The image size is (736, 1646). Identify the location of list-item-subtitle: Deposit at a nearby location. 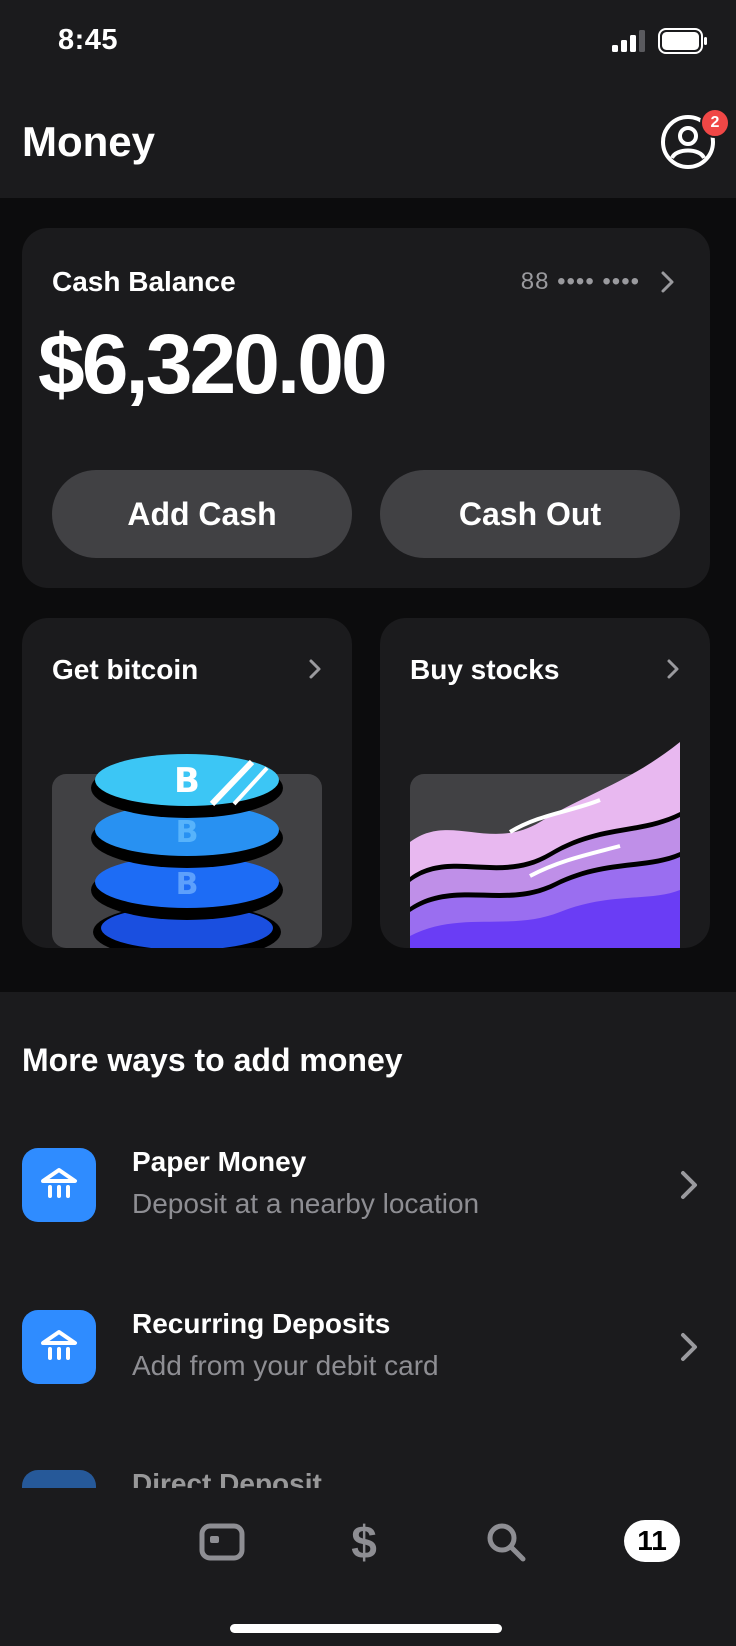
(306, 1203).